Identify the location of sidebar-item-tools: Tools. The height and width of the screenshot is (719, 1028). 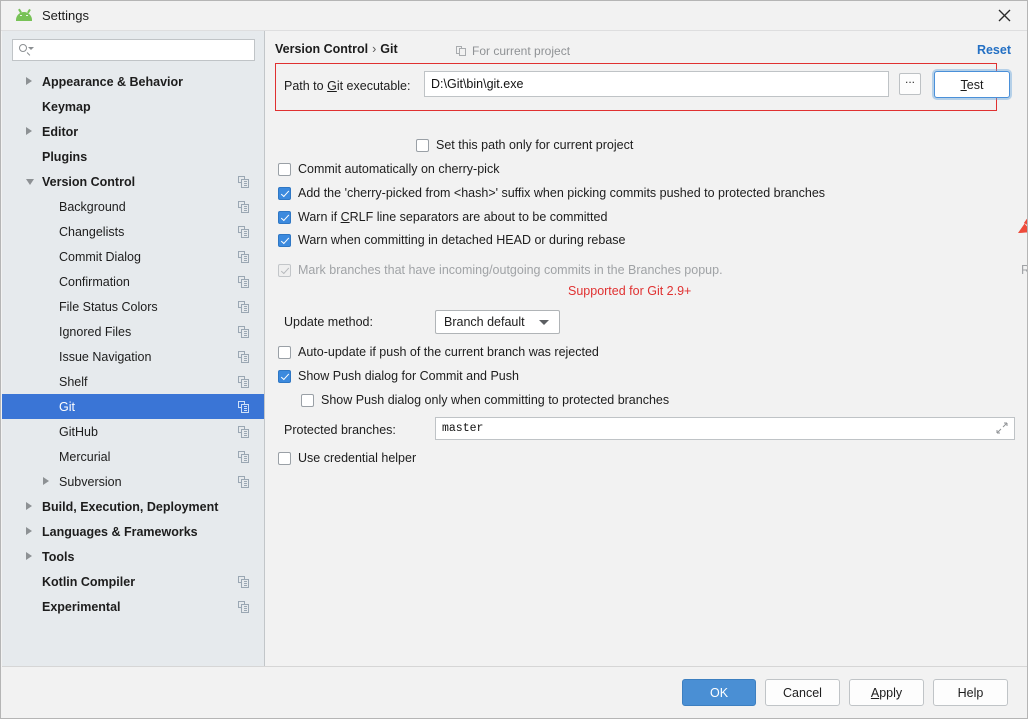
(133, 556).